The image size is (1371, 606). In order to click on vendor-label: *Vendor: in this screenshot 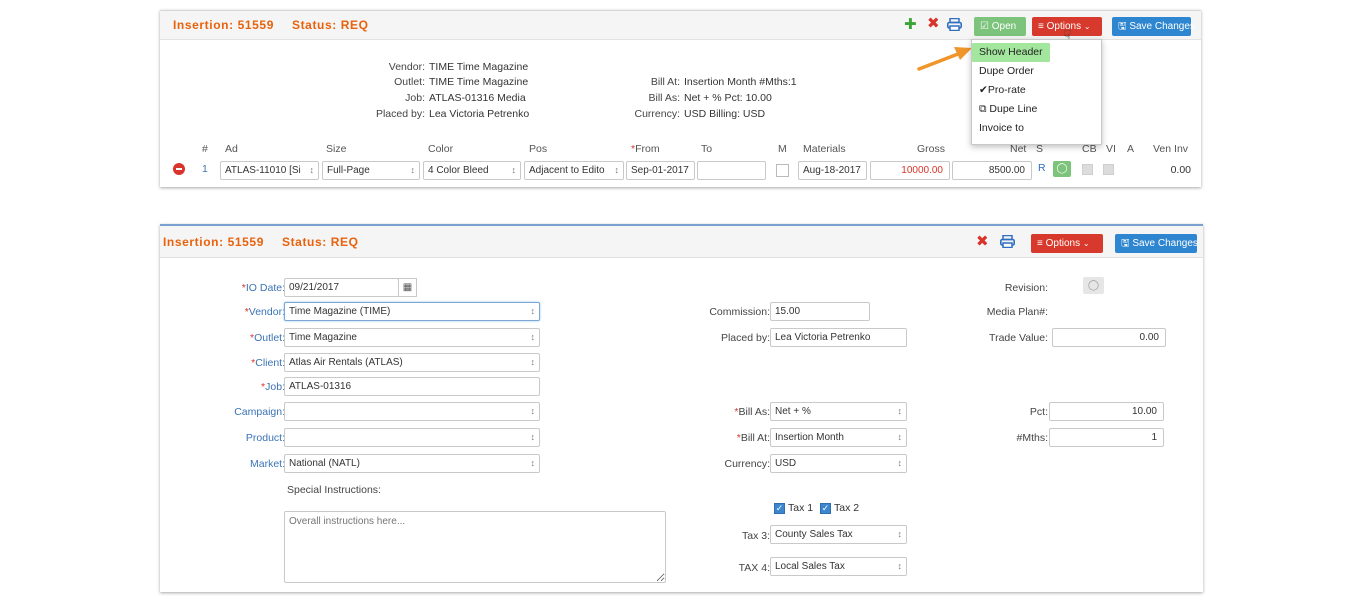, I will do `click(264, 312)`.